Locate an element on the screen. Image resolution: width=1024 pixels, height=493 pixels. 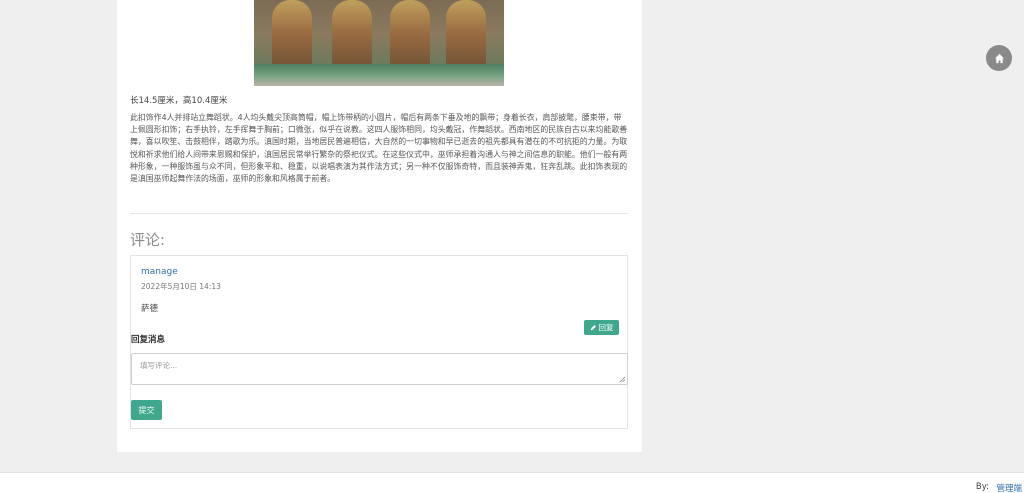
reply-button: 回复 is located at coordinates (601, 327).